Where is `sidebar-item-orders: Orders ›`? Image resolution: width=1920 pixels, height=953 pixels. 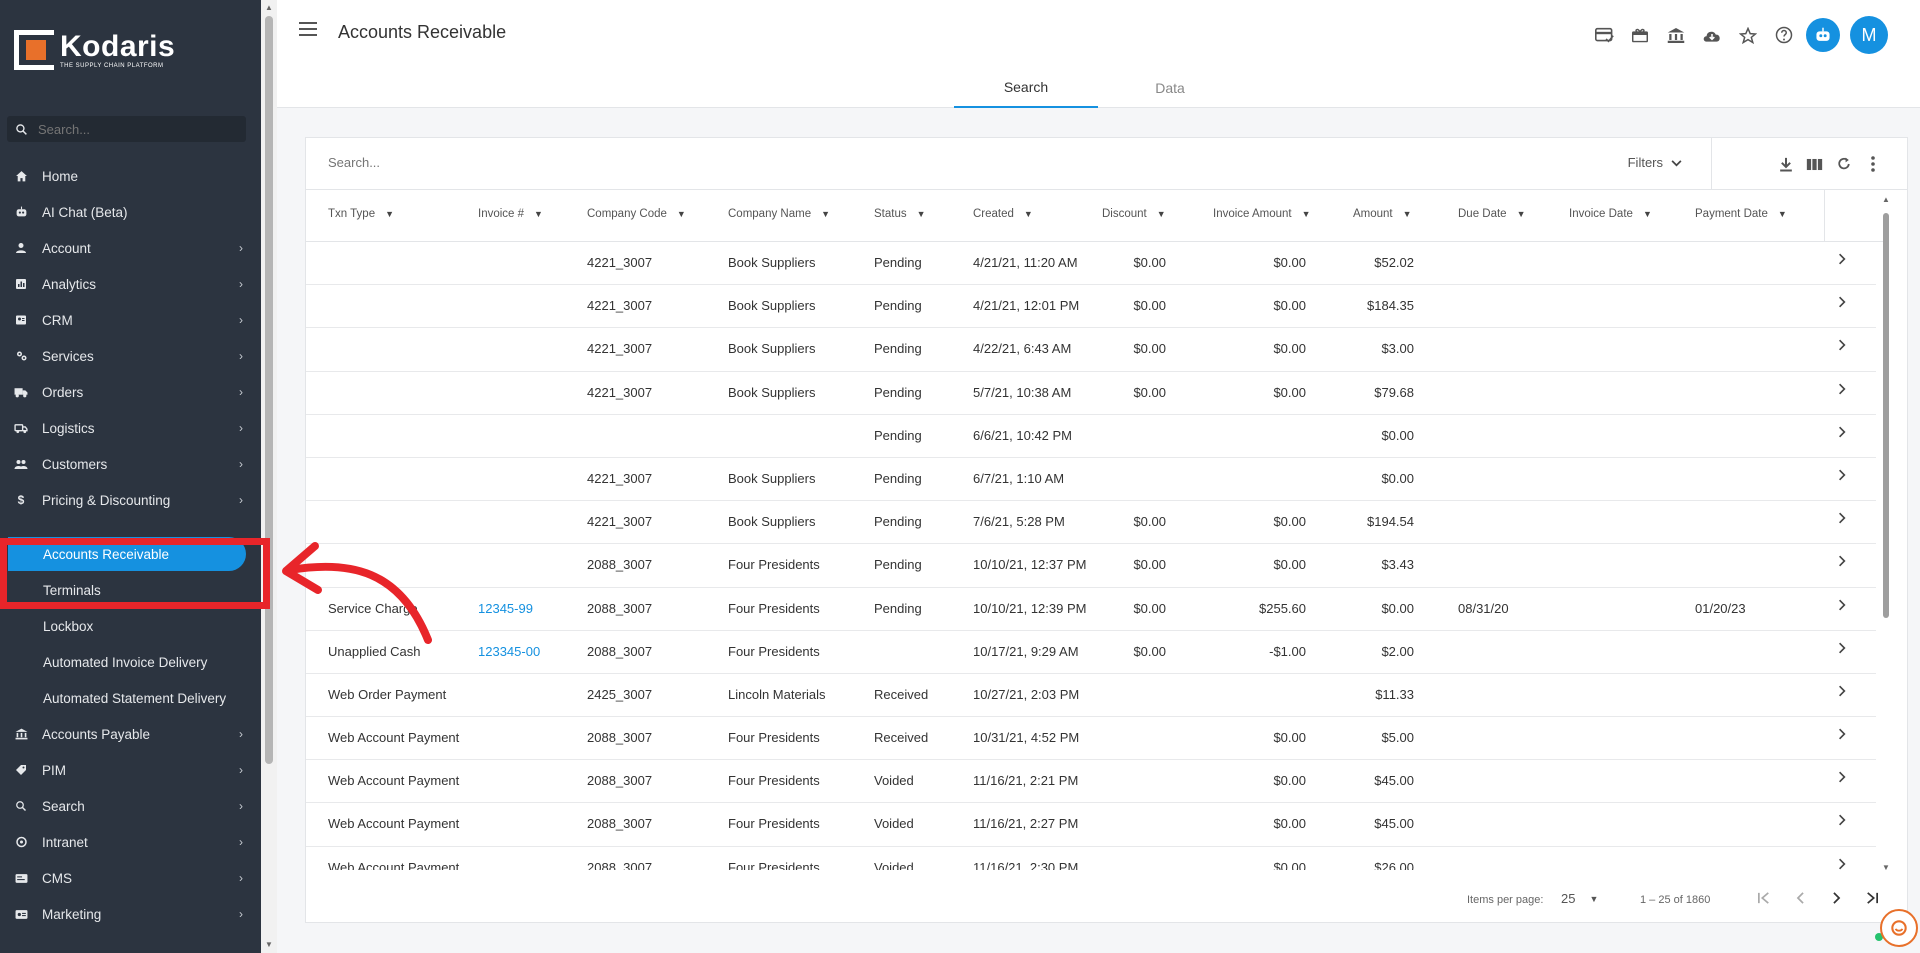 sidebar-item-orders: Orders › is located at coordinates (130, 392).